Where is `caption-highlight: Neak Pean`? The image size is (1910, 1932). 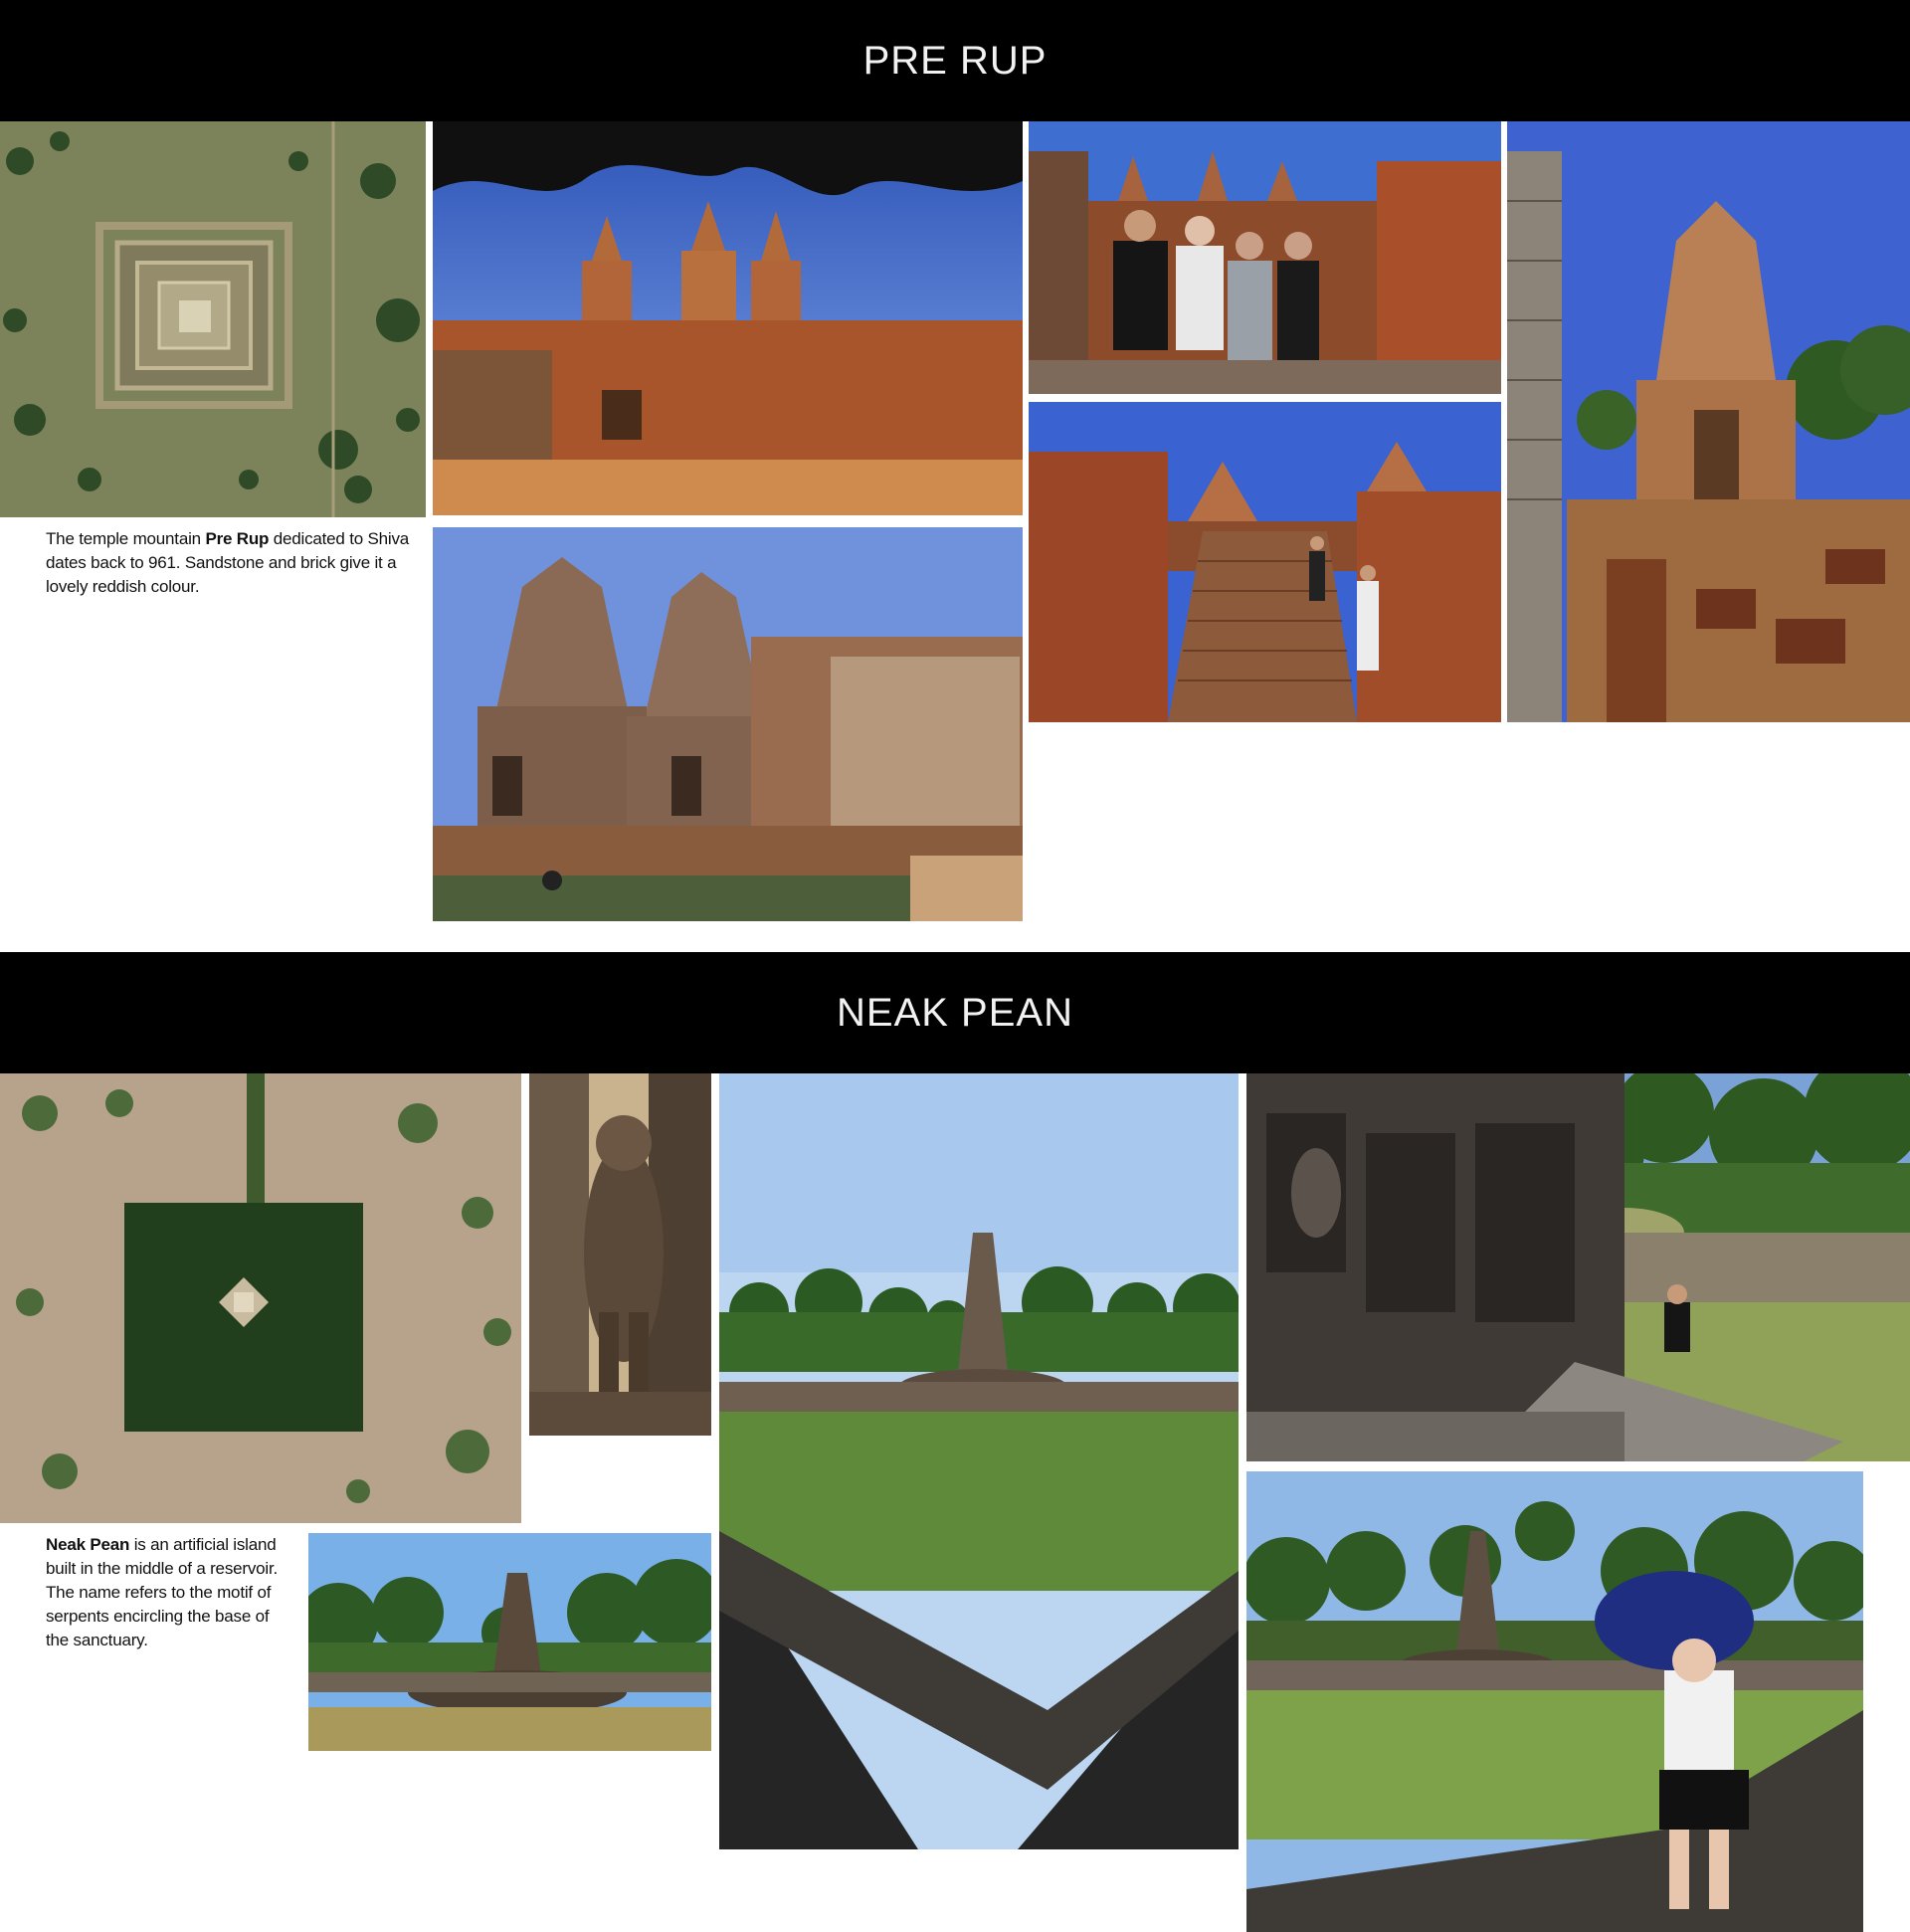 caption-highlight: Neak Pean is located at coordinates (88, 1544).